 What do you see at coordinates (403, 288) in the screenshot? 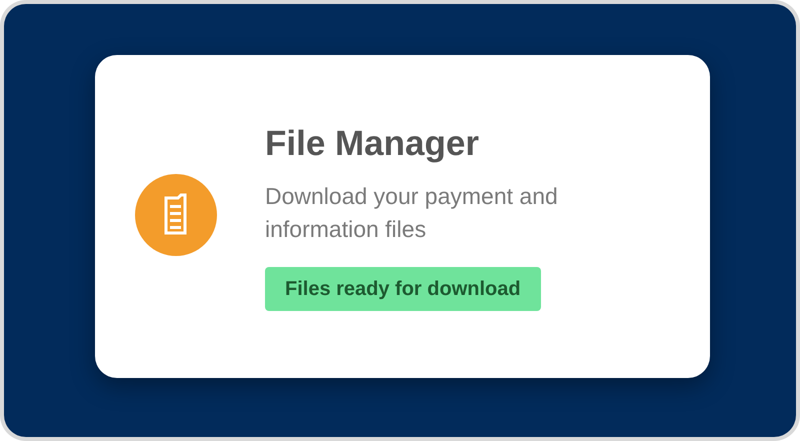
I see `status-badge: Files ready for download` at bounding box center [403, 288].